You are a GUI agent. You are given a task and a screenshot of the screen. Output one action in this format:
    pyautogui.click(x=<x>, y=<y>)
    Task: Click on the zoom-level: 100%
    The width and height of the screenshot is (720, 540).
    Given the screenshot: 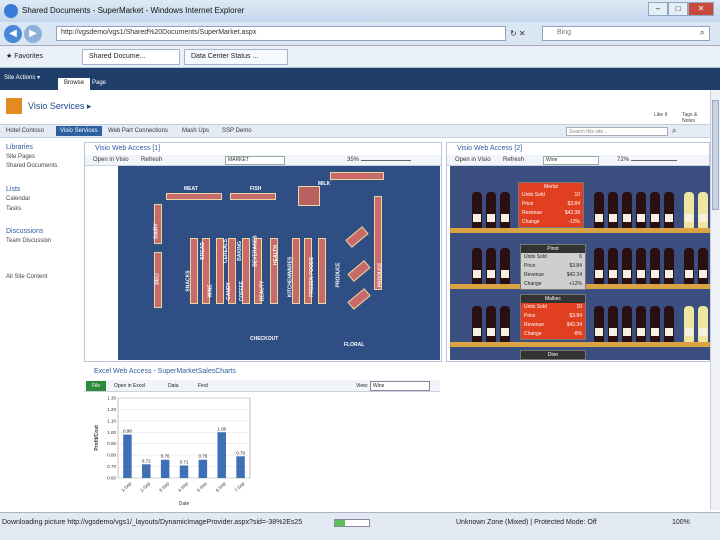 What is the action you would take?
    pyautogui.click(x=681, y=522)
    